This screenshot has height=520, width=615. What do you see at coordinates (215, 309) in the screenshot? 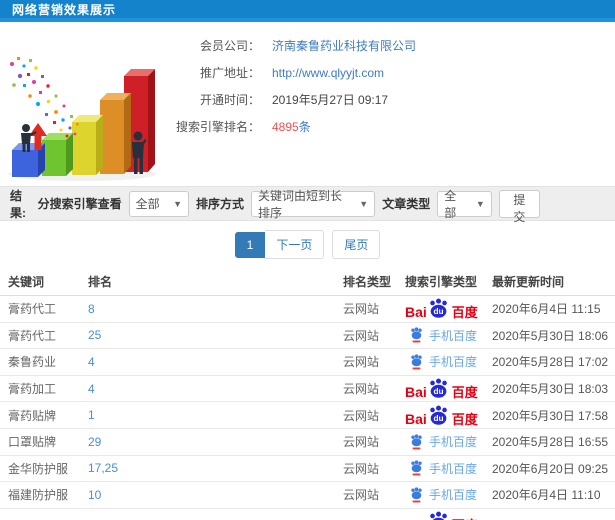
I see `rank-link: 8` at bounding box center [215, 309].